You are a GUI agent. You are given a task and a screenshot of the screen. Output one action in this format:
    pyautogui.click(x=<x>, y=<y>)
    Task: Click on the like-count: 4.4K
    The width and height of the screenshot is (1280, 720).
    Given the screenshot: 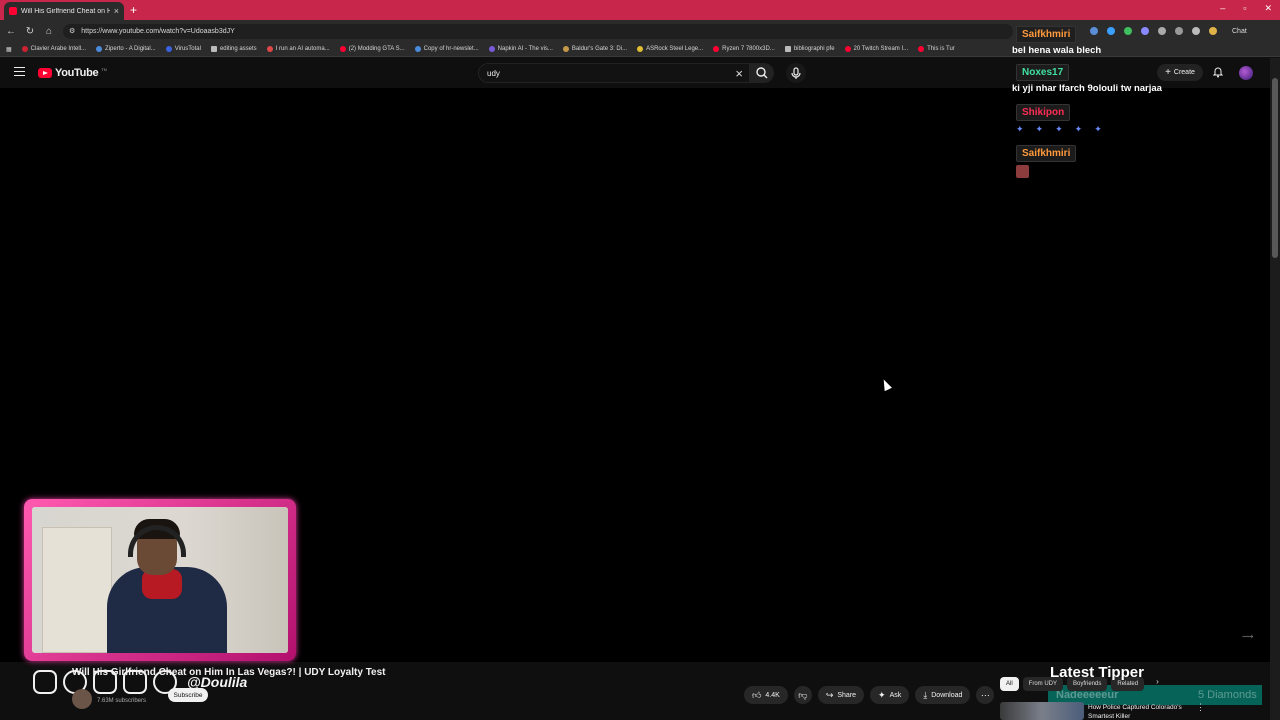 What is the action you would take?
    pyautogui.click(x=772, y=695)
    